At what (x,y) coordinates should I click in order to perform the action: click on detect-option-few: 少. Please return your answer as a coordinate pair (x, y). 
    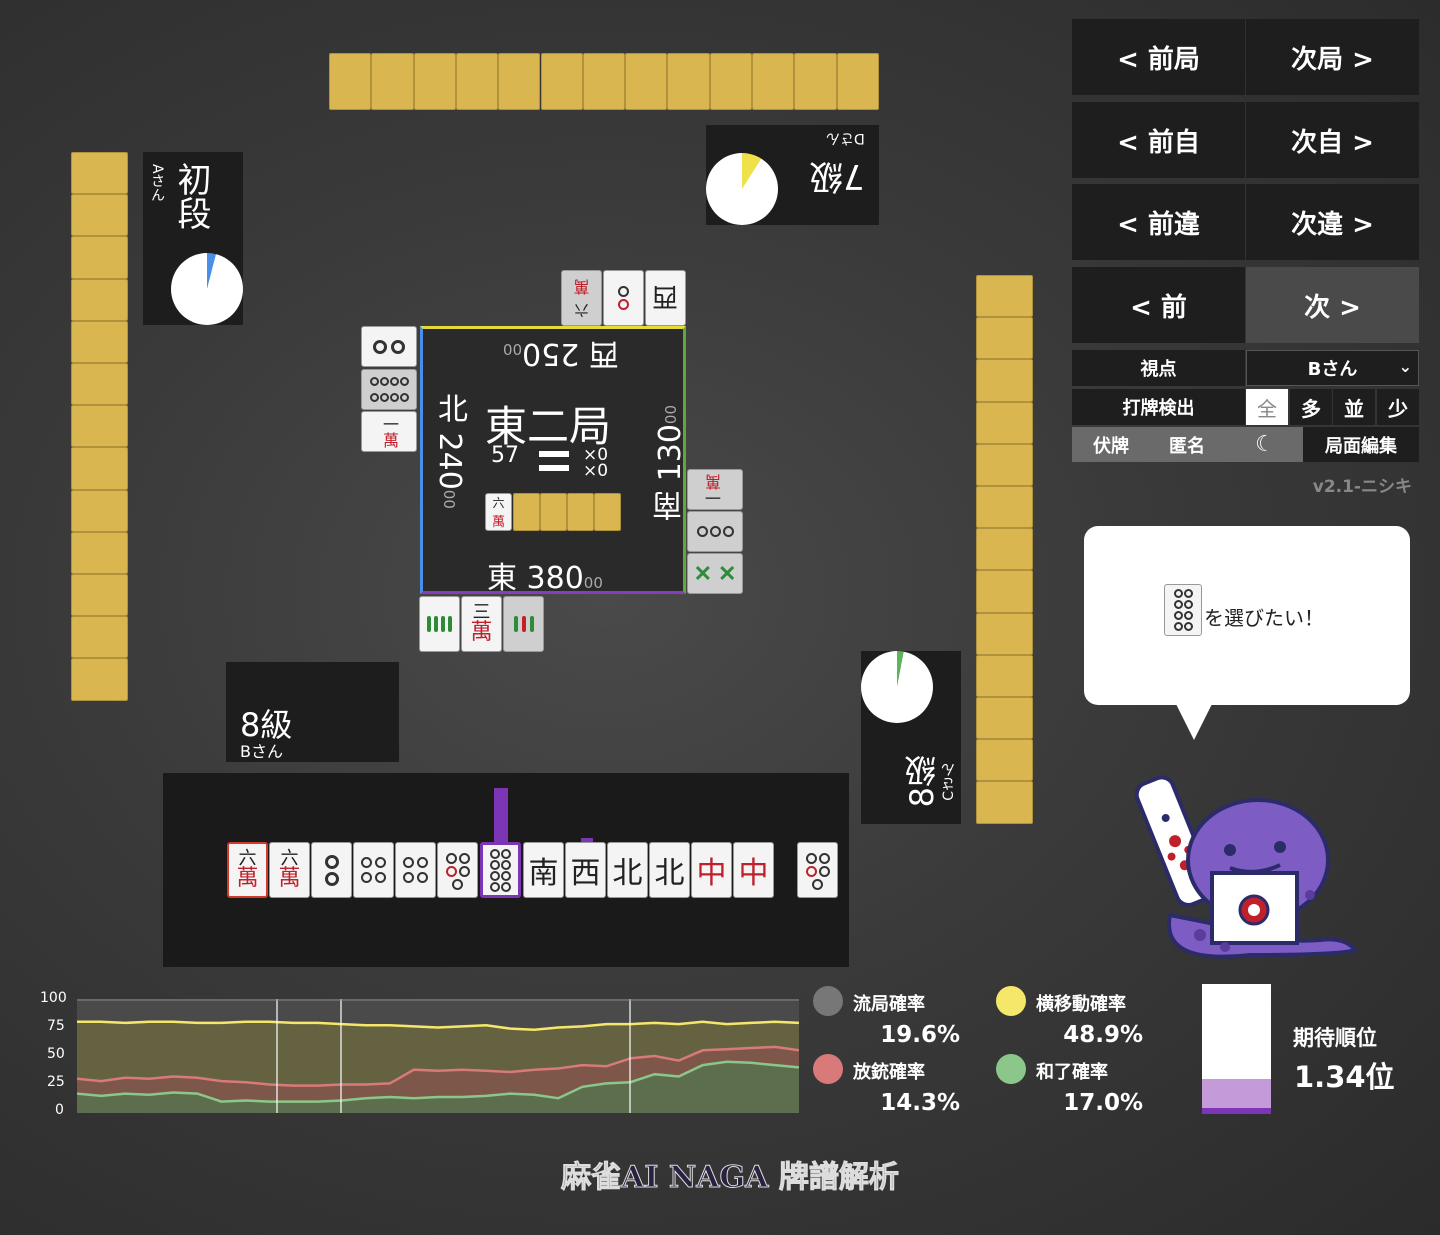
    Looking at the image, I should click on (1398, 407).